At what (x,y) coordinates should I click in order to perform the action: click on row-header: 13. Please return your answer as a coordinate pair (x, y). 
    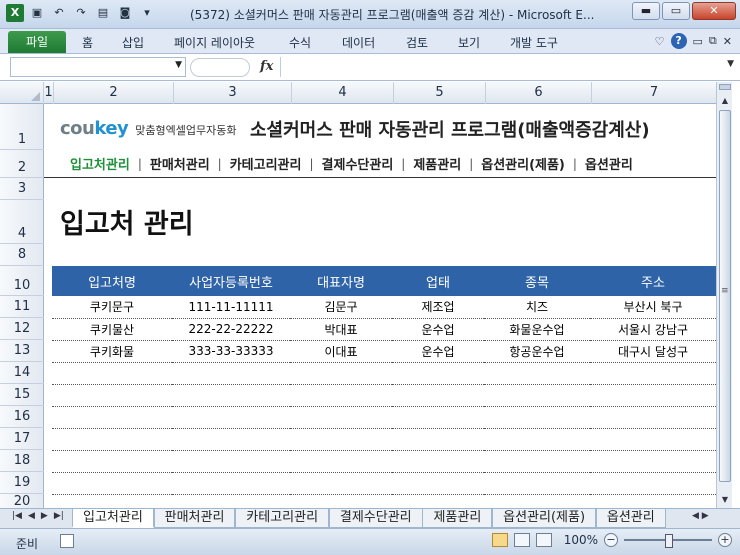
    Looking at the image, I should click on (22, 351).